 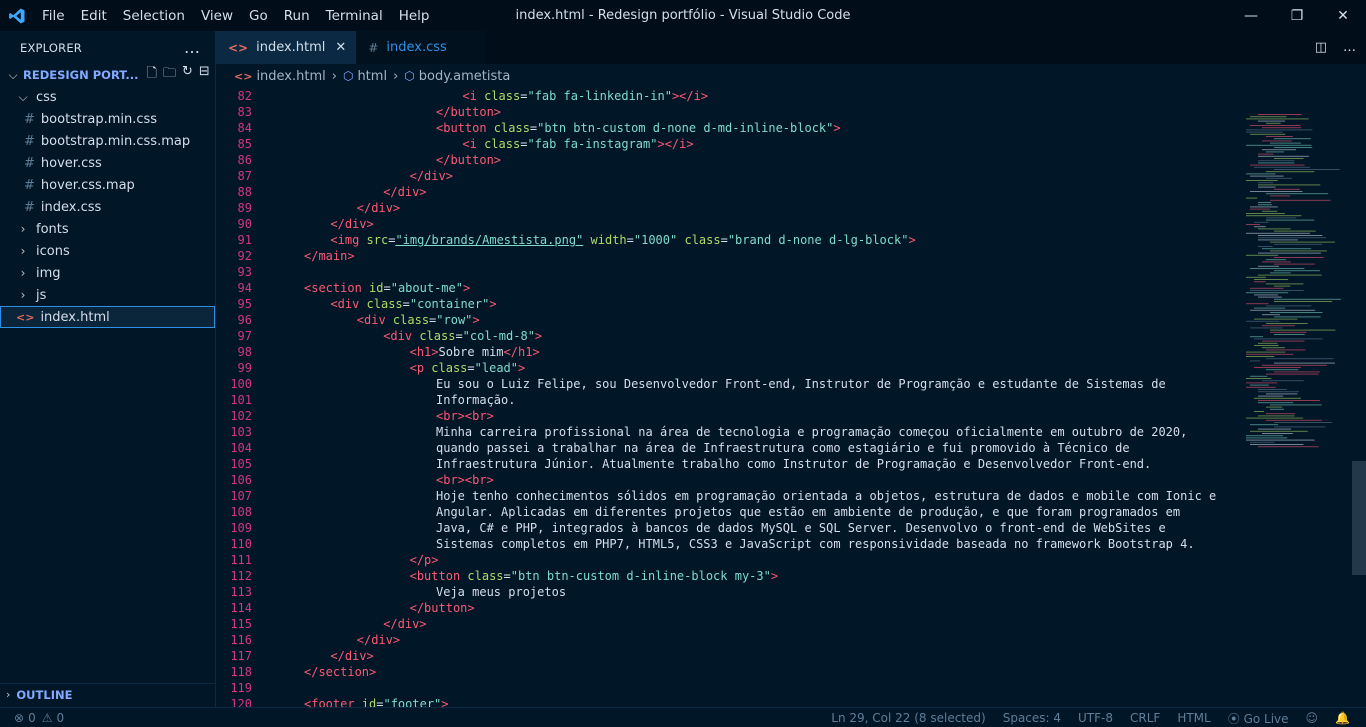 I want to click on code-token: >, so click(x=774, y=576).